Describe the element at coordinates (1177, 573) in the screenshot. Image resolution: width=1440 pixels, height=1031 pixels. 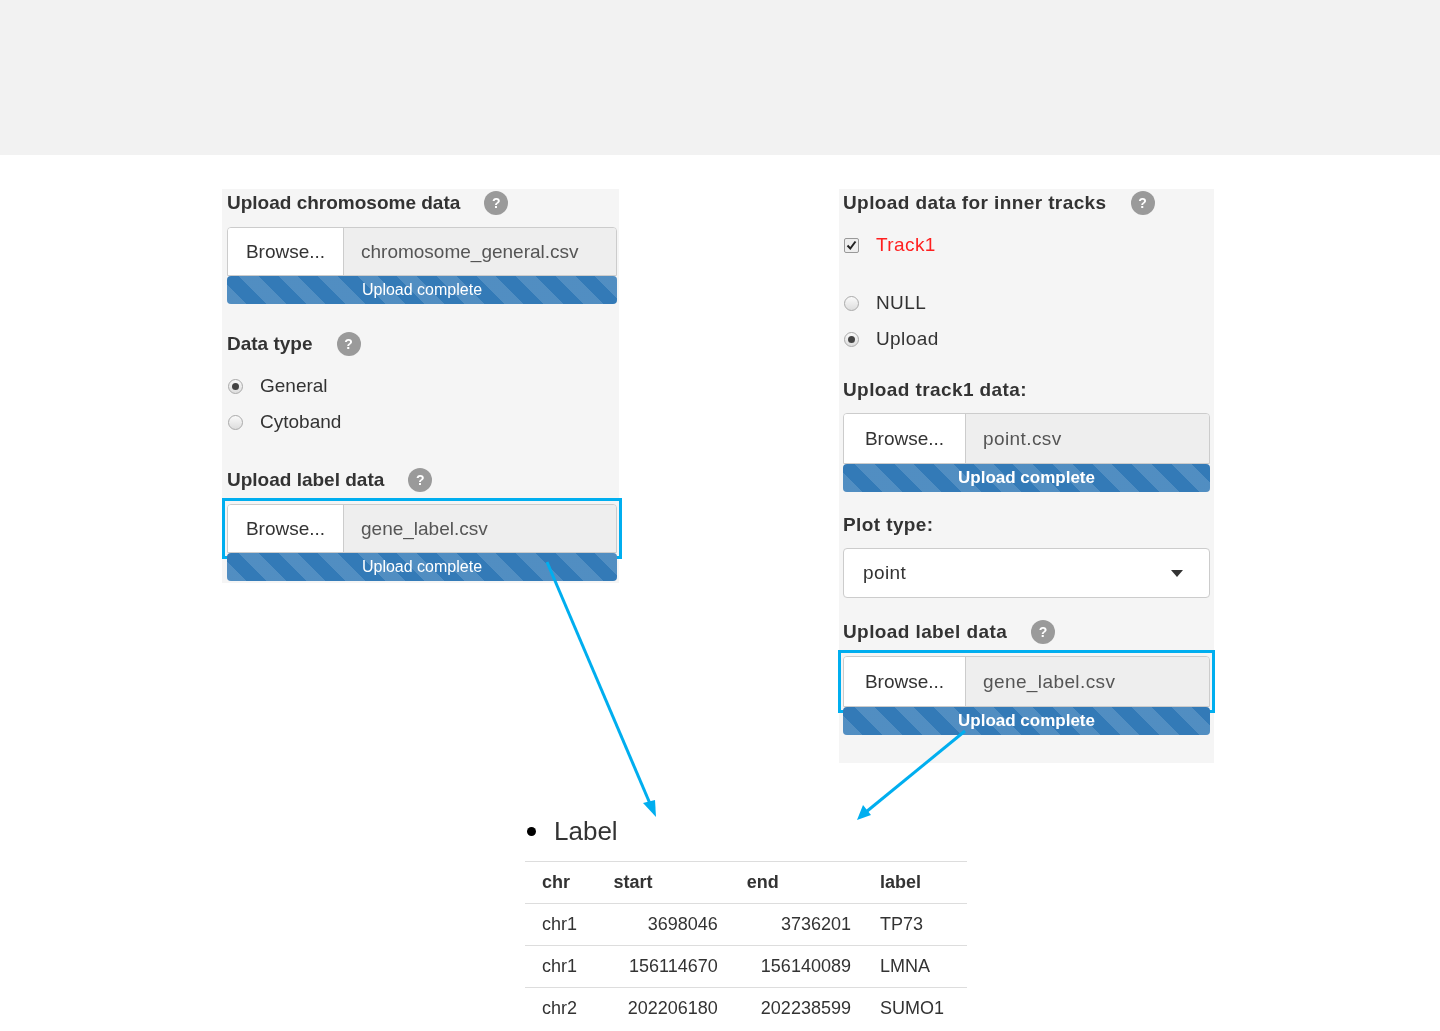
I see `caret-icon` at that location.